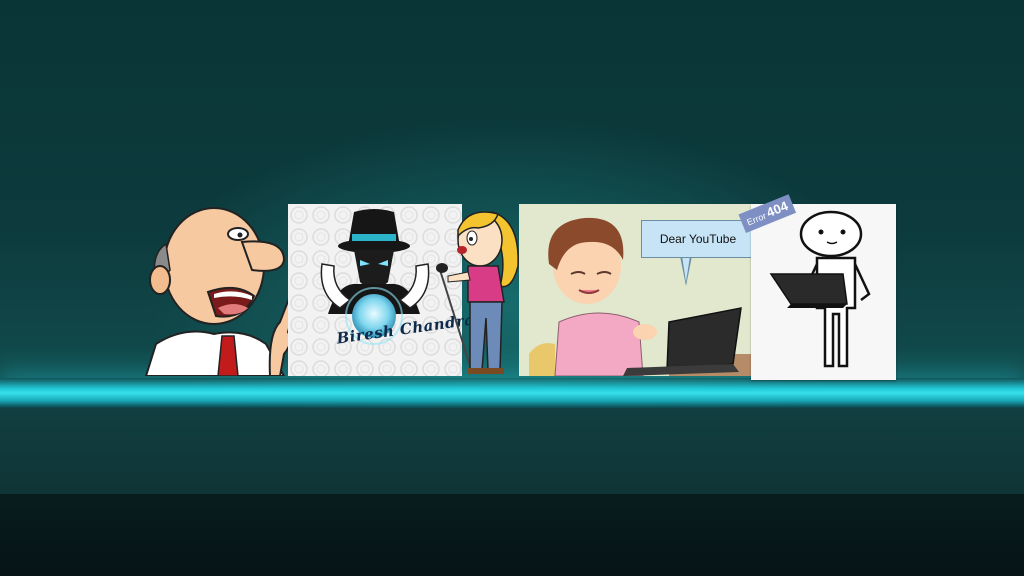  Describe the element at coordinates (512, 535) in the screenshot. I see `floor` at that location.